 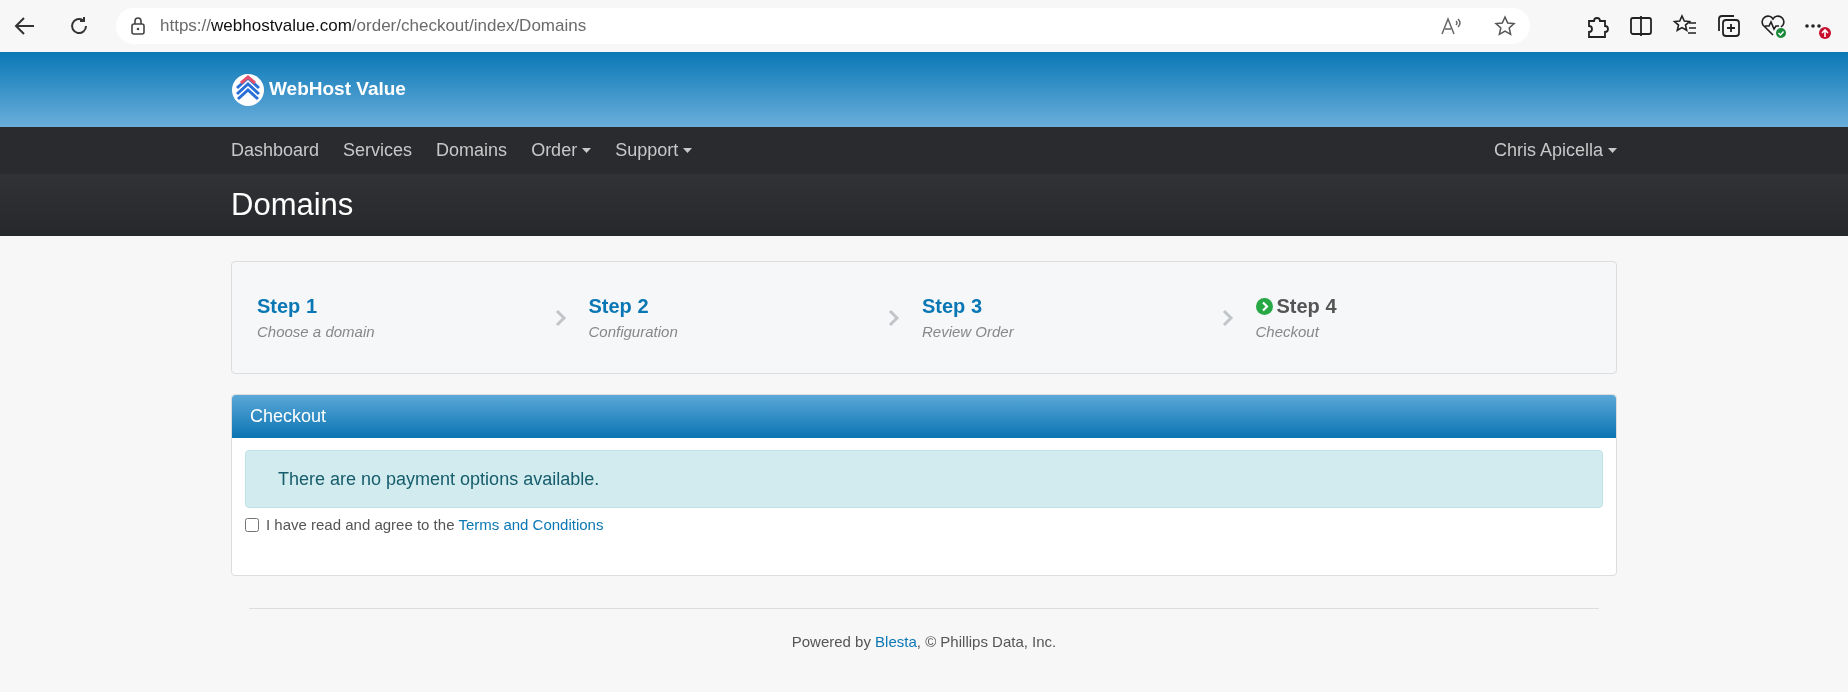 What do you see at coordinates (25, 26) in the screenshot?
I see `back-icon` at bounding box center [25, 26].